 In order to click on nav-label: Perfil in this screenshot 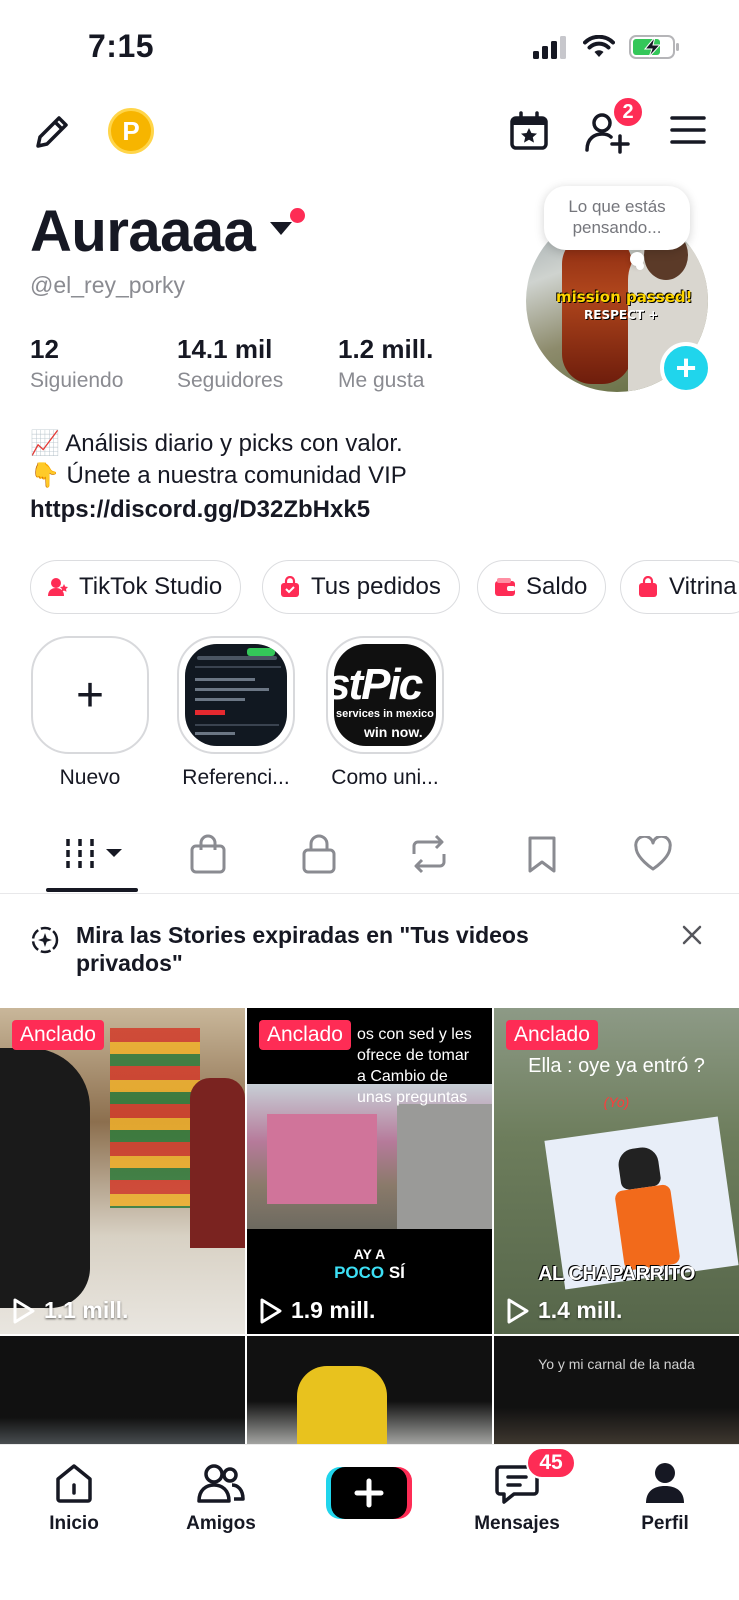, I will do `click(665, 1523)`.